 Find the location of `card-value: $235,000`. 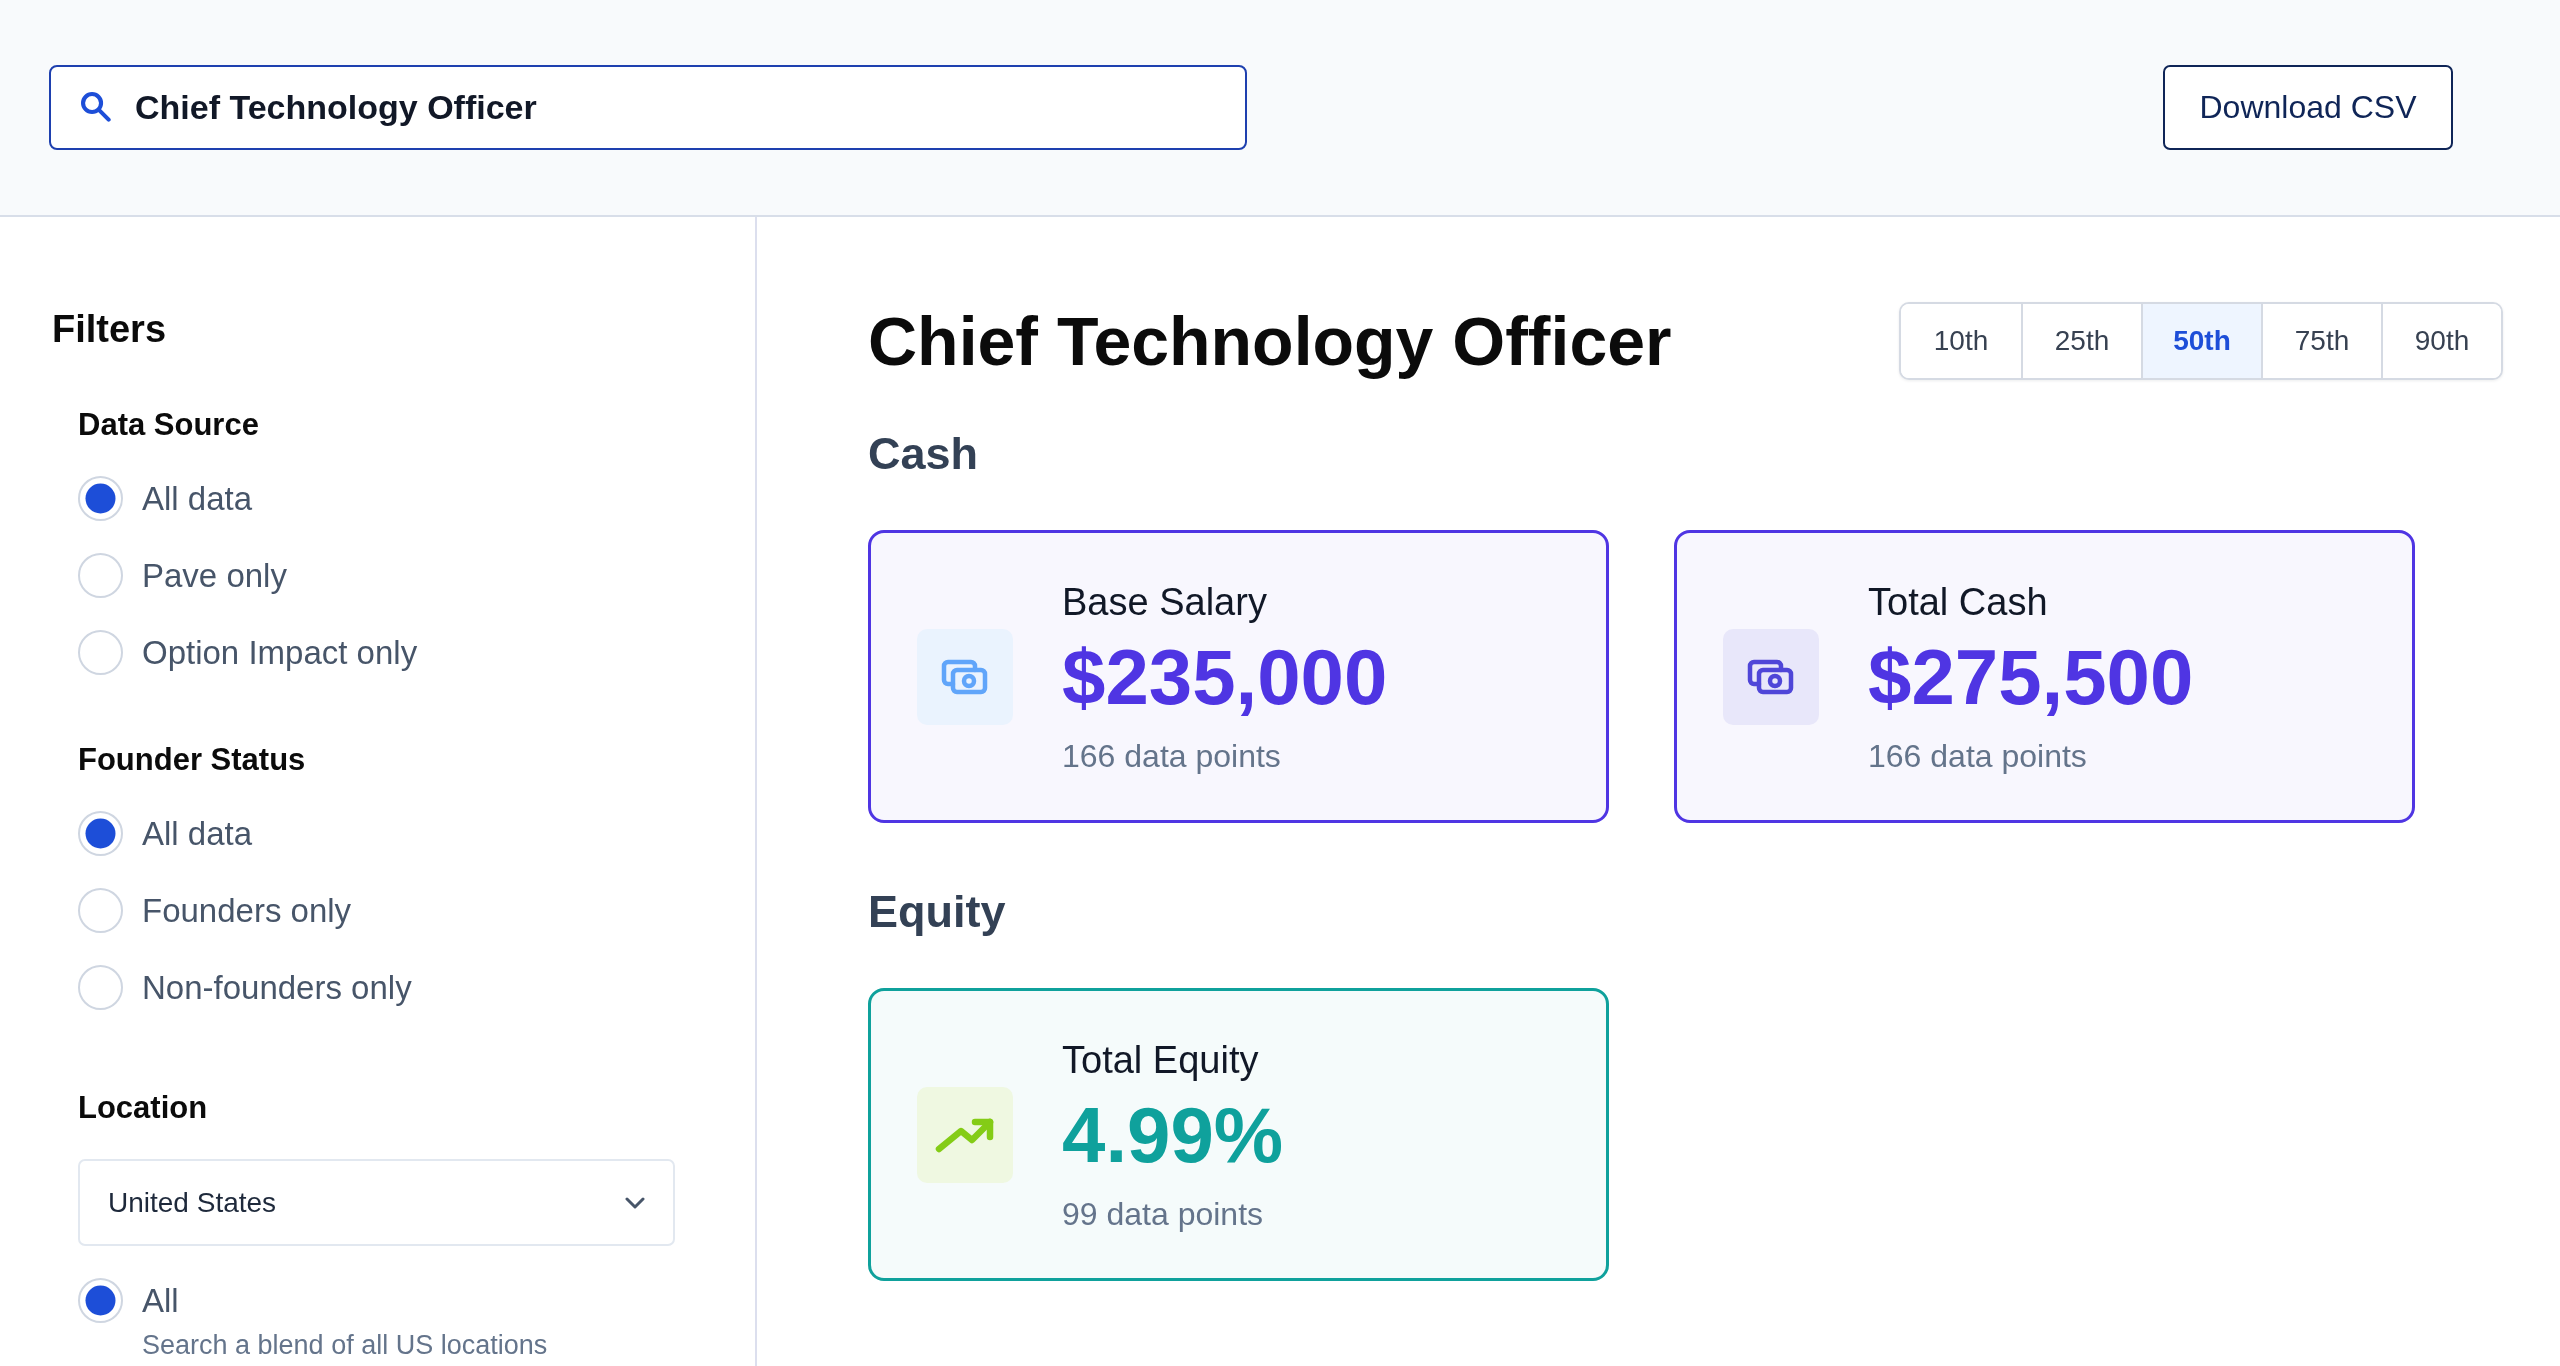

card-value: $235,000 is located at coordinates (1225, 676).